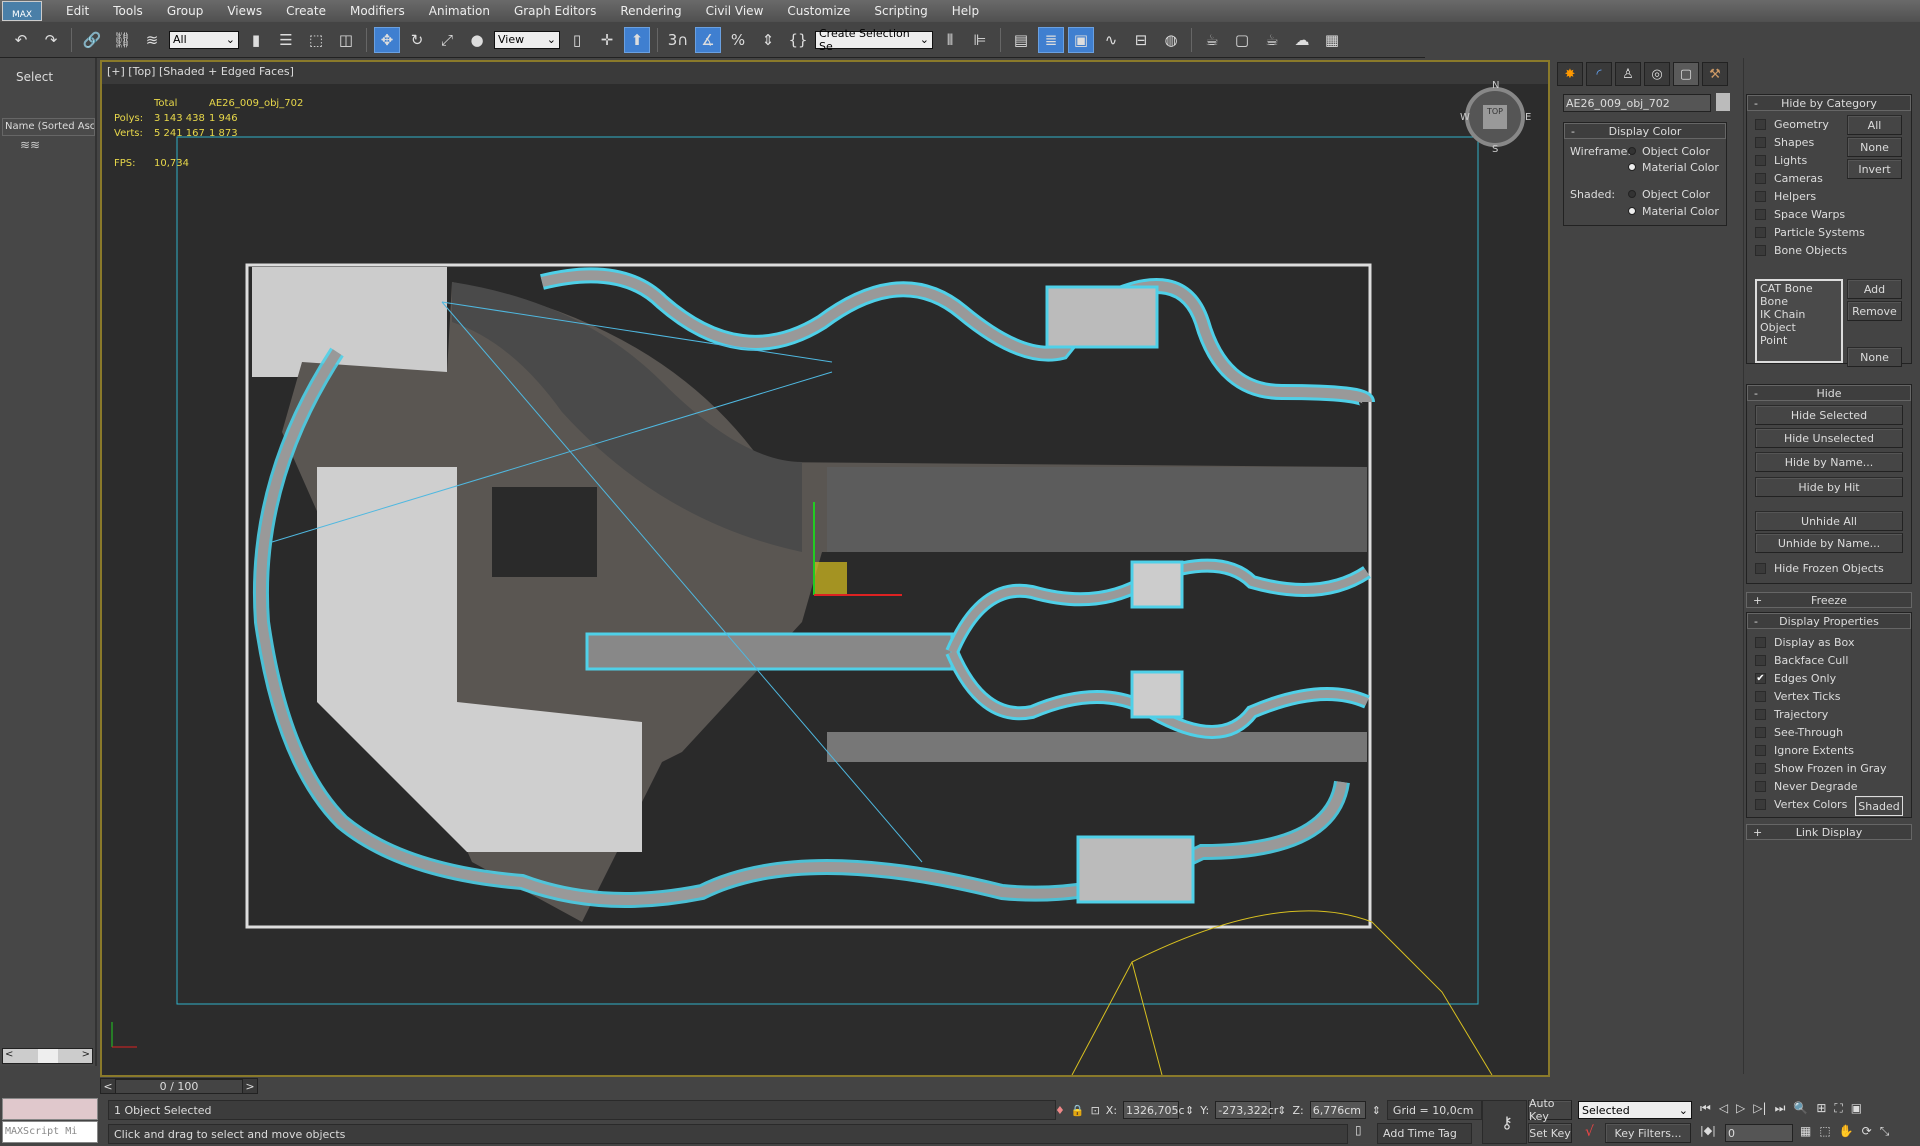 This screenshot has width=1920, height=1146. Describe the element at coordinates (1673, 167) in the screenshot. I see `wireframe-material-color-radio: Material Color` at that location.